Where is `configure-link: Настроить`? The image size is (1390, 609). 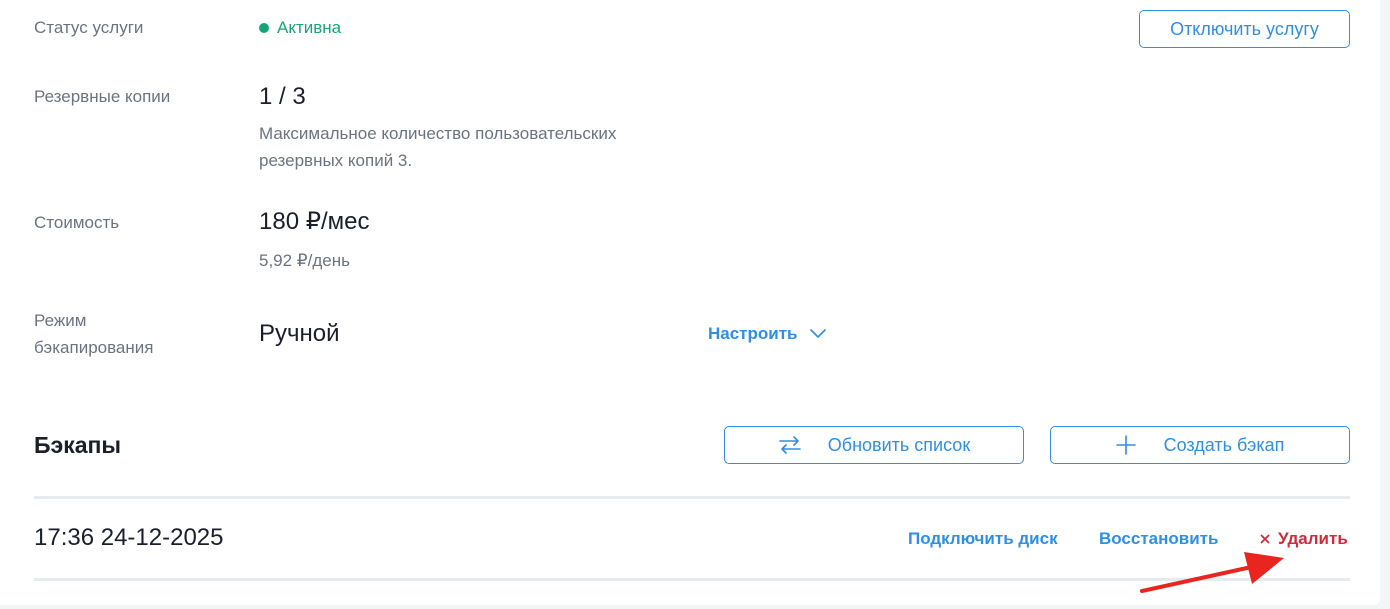
configure-link: Настроить is located at coordinates (767, 334).